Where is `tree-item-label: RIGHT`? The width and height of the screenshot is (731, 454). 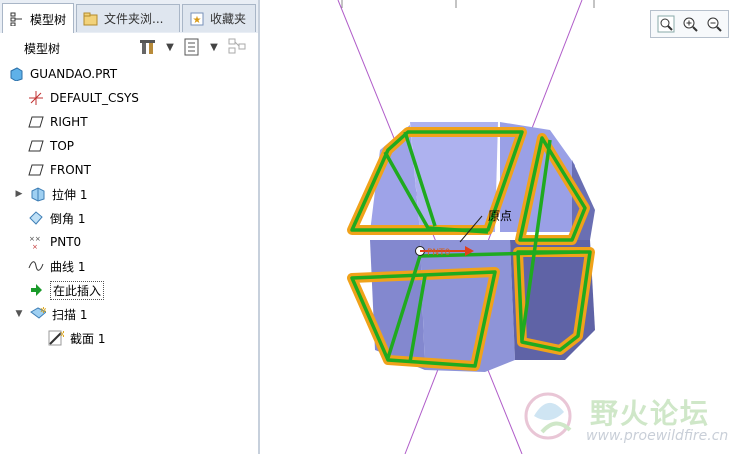 tree-item-label: RIGHT is located at coordinates (69, 122).